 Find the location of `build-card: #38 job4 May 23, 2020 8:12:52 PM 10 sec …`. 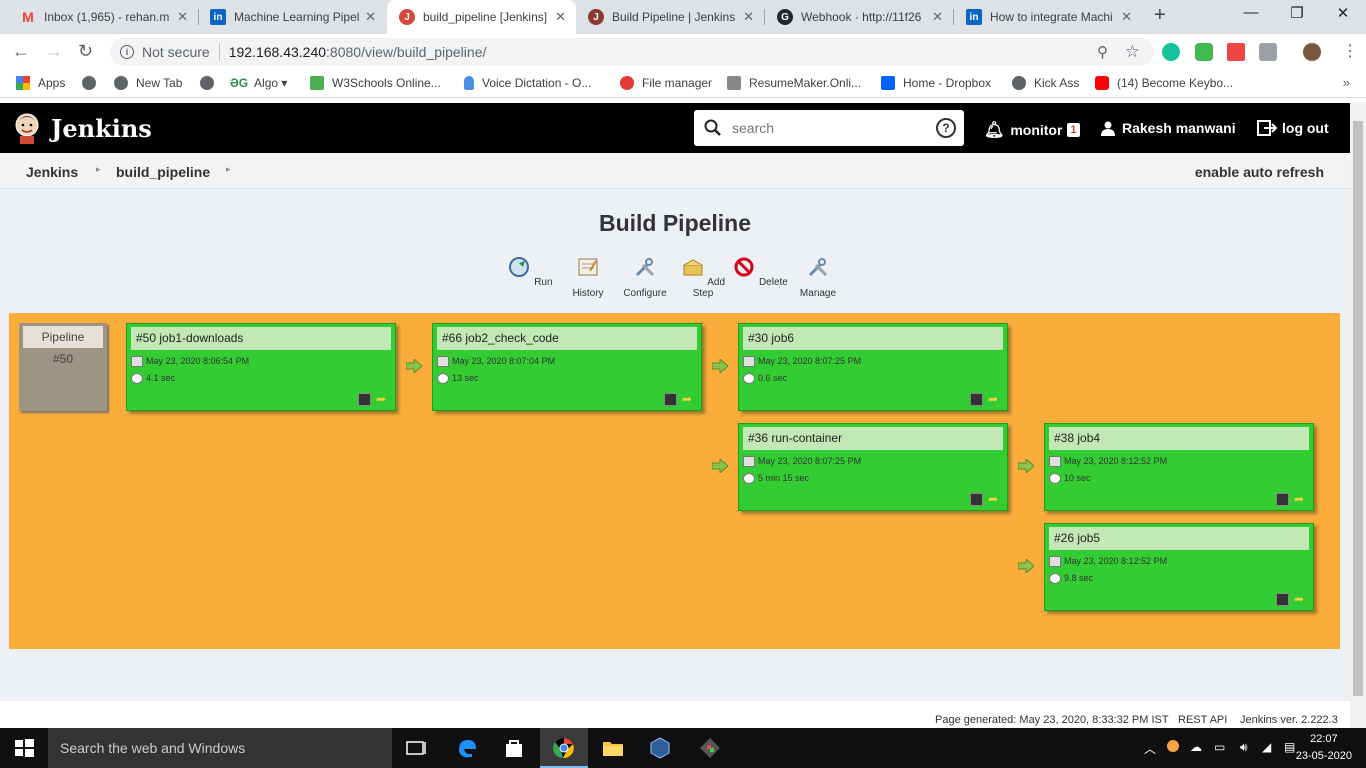

build-card: #38 job4 May 23, 2020 8:12:52 PM 10 sec … is located at coordinates (1179, 467).